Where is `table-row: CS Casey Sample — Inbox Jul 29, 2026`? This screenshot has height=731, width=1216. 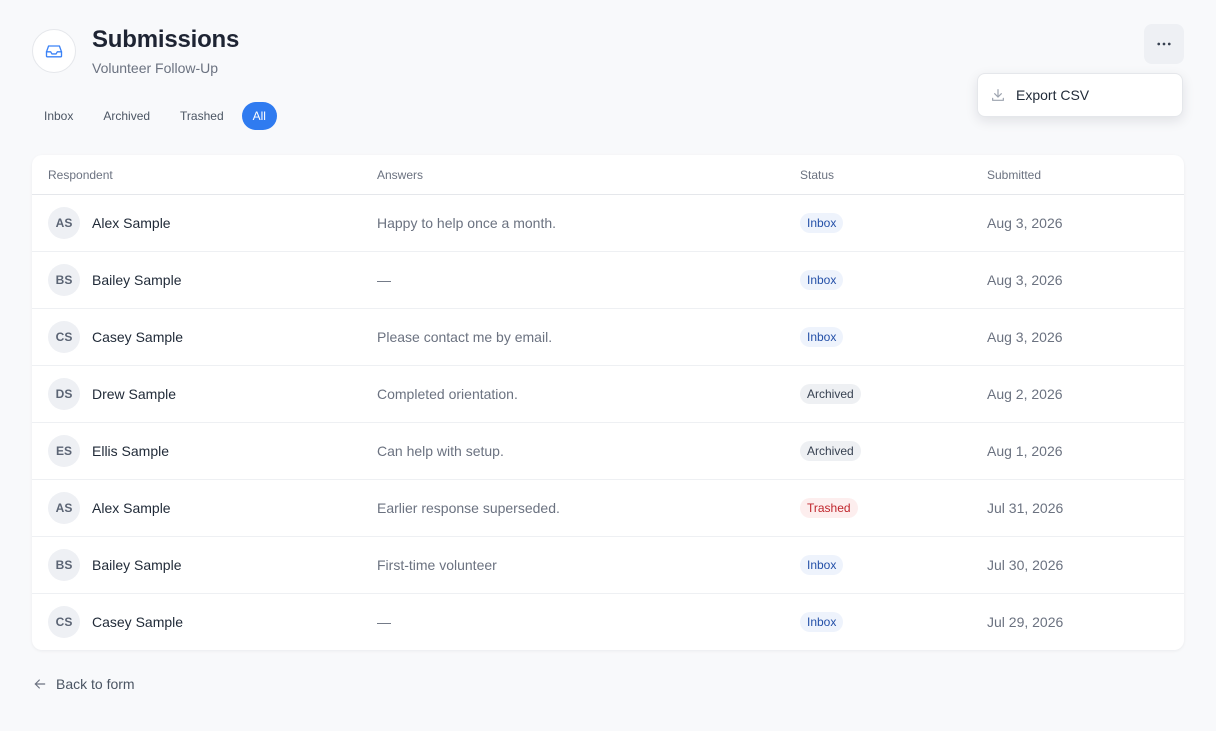 table-row: CS Casey Sample — Inbox Jul 29, 2026 is located at coordinates (608, 622).